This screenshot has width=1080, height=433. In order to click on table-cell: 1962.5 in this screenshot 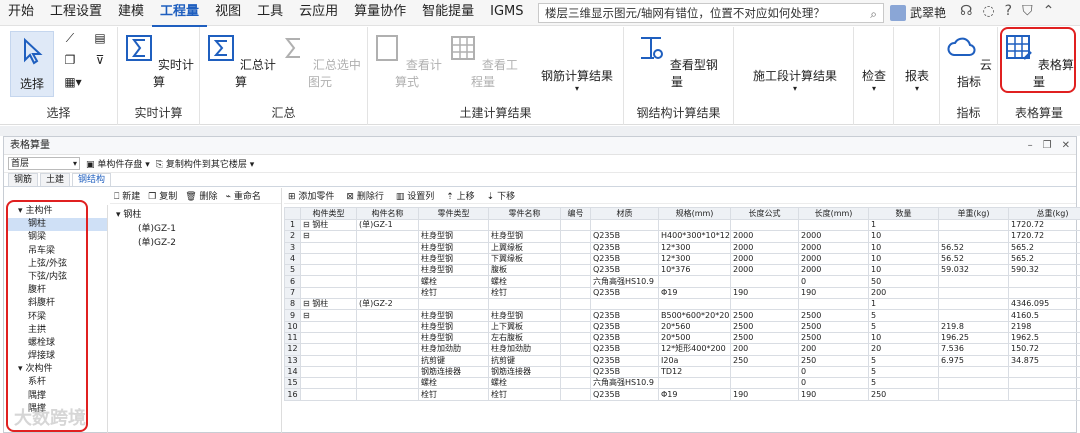, I will do `click(1044, 338)`.